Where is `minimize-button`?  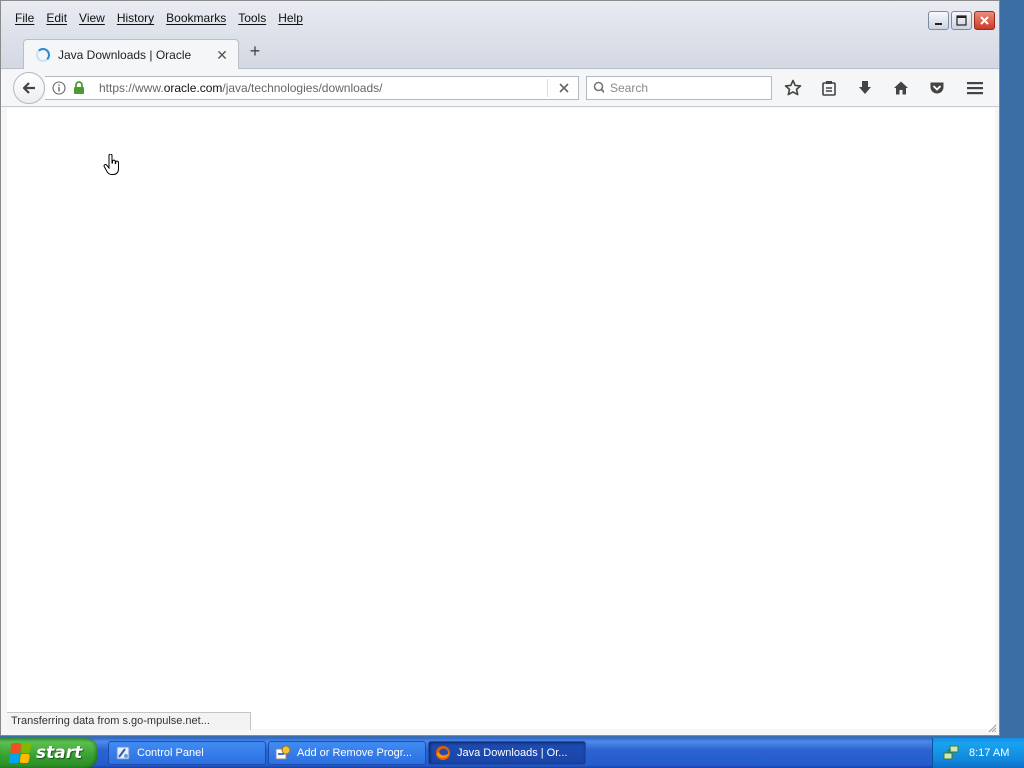 minimize-button is located at coordinates (938, 20).